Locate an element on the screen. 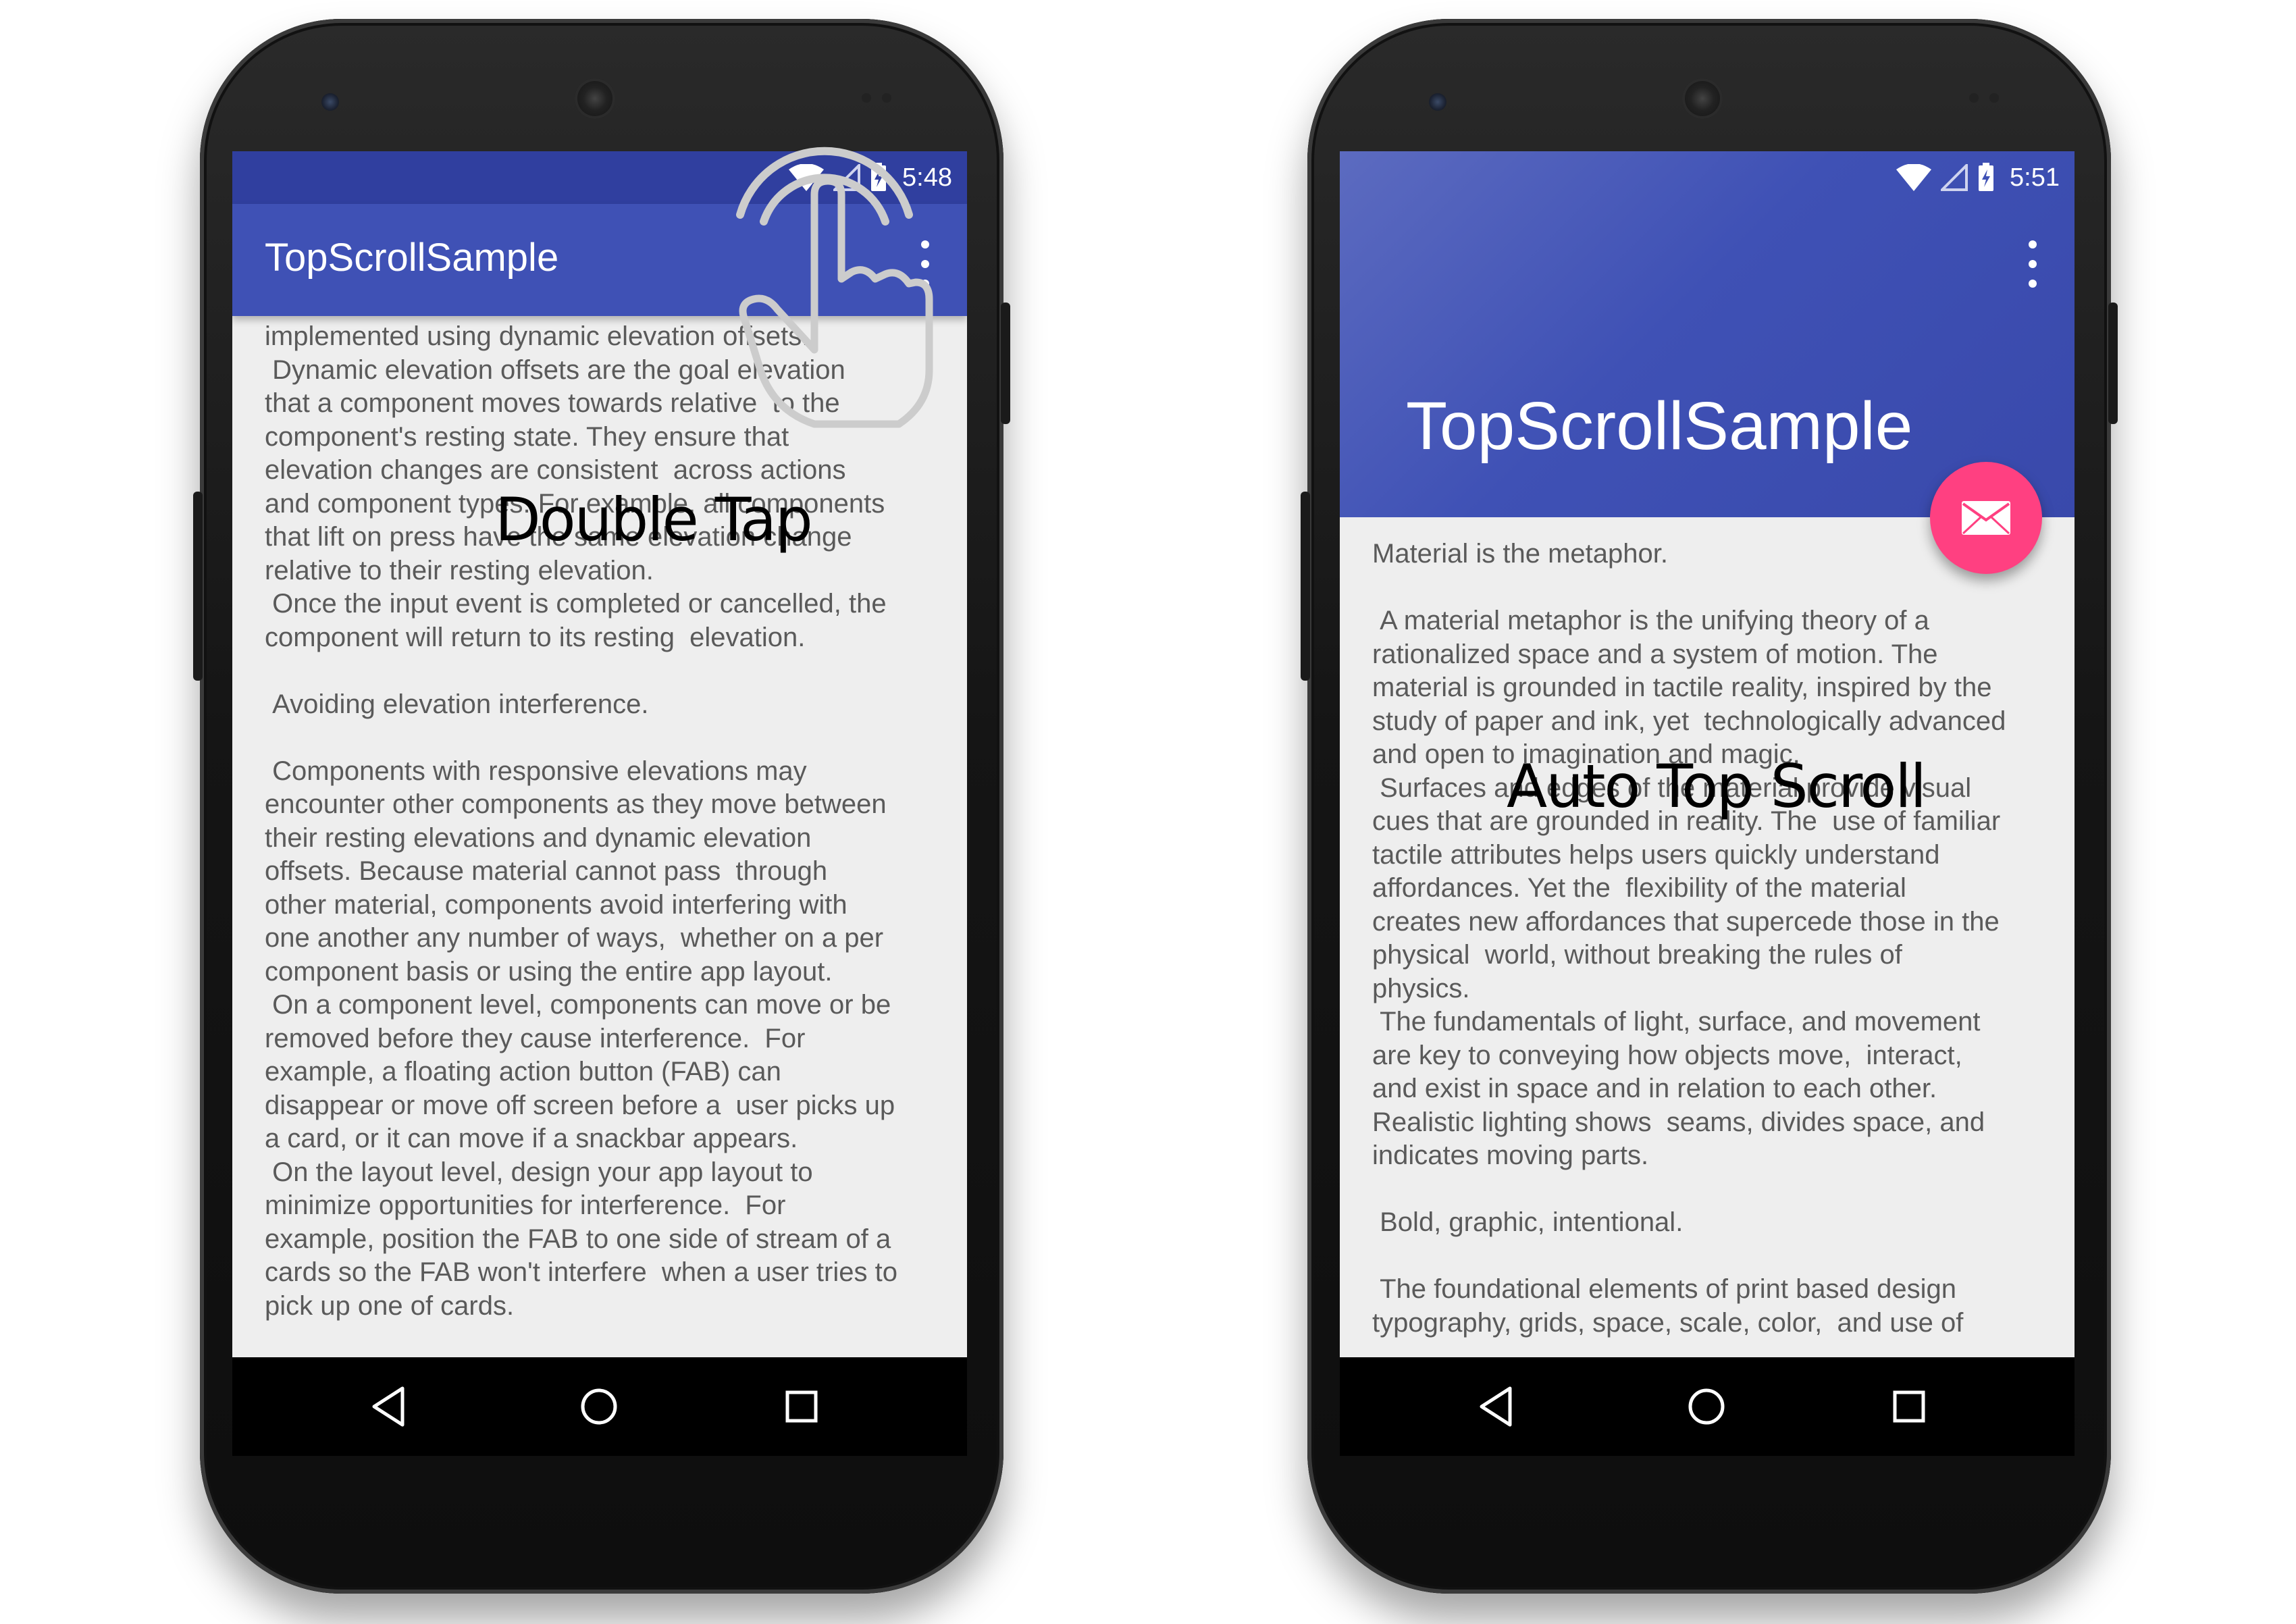 Image resolution: width=2296 pixels, height=1624 pixels. overflow-menu-icon is located at coordinates (2033, 264).